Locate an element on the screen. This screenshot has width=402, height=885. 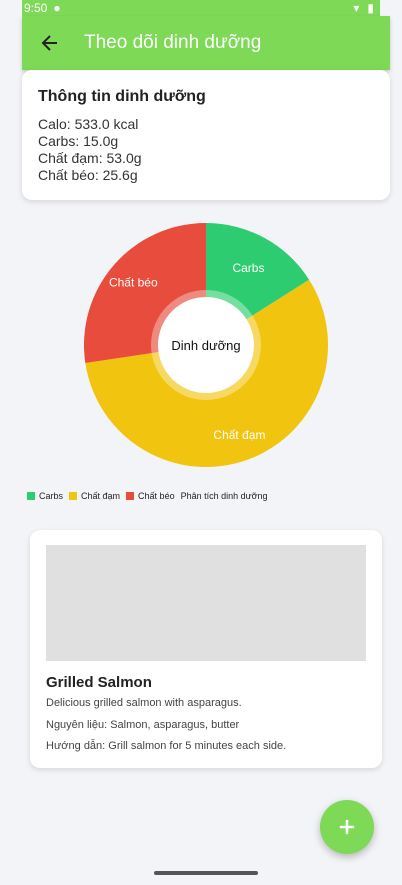
app-bar-title: Theo dõi dinh dưỡng is located at coordinates (173, 42).